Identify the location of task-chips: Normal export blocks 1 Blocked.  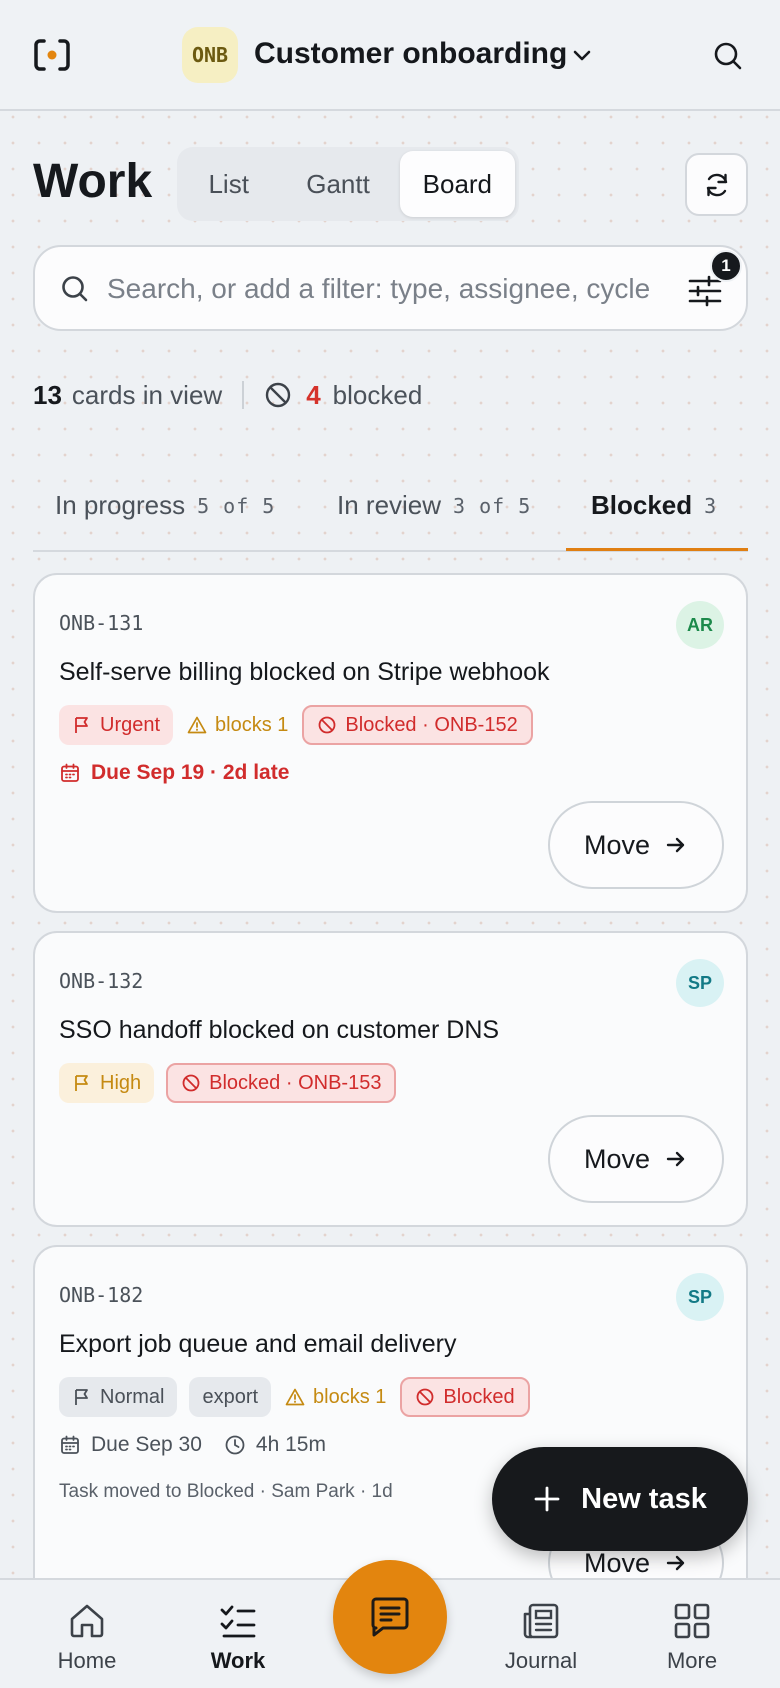
(294, 1397).